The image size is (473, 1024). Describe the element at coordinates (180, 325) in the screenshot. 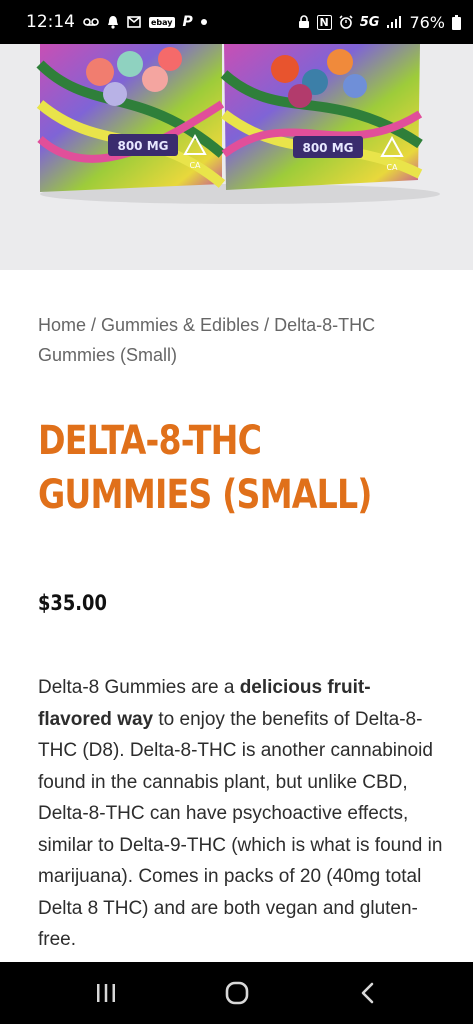

I see `breadcrumb-category-link: Gummies & Edibles` at that location.